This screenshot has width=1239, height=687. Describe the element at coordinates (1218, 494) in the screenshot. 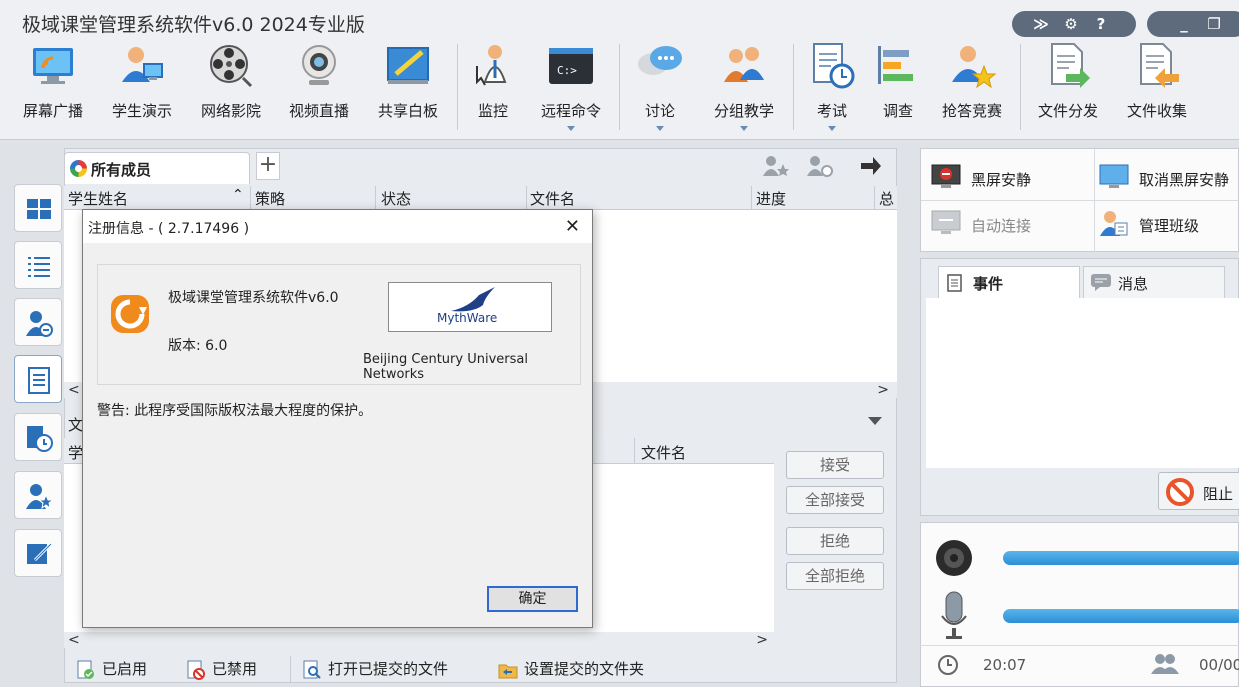

I see `block-label: 阻止` at that location.